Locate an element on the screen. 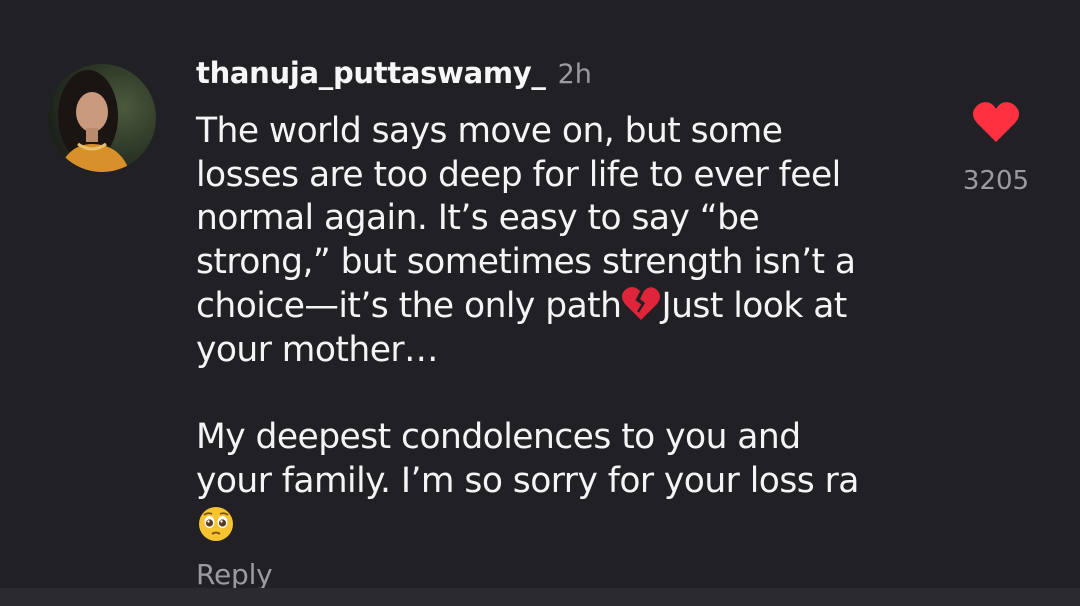  avatar is located at coordinates (102, 118).